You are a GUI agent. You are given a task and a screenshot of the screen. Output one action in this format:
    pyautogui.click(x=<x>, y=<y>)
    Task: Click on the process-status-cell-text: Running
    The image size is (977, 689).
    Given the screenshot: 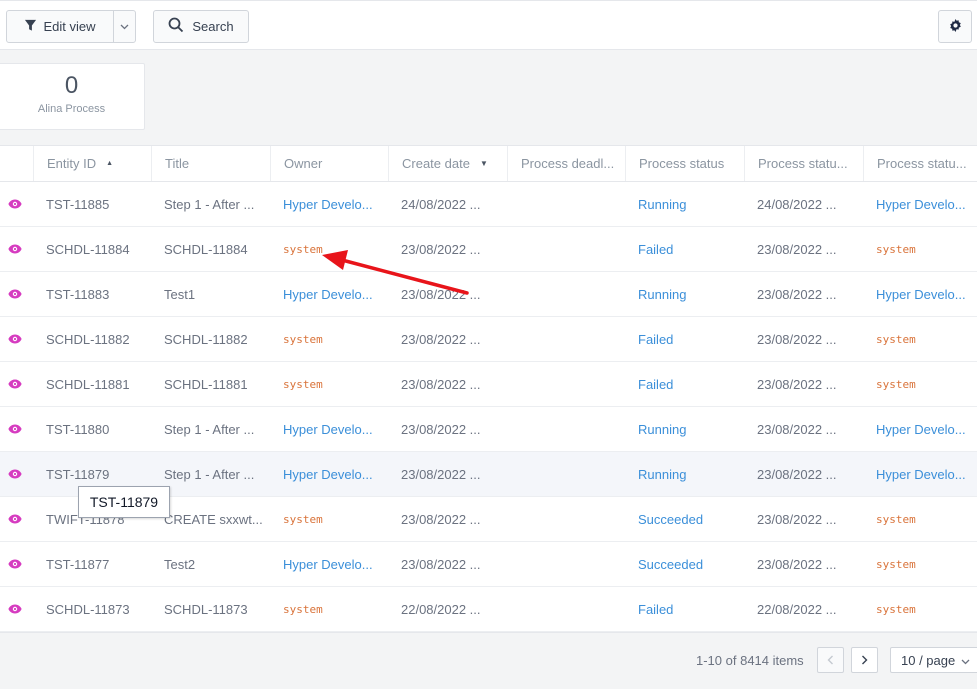 What is the action you would take?
    pyautogui.click(x=662, y=294)
    